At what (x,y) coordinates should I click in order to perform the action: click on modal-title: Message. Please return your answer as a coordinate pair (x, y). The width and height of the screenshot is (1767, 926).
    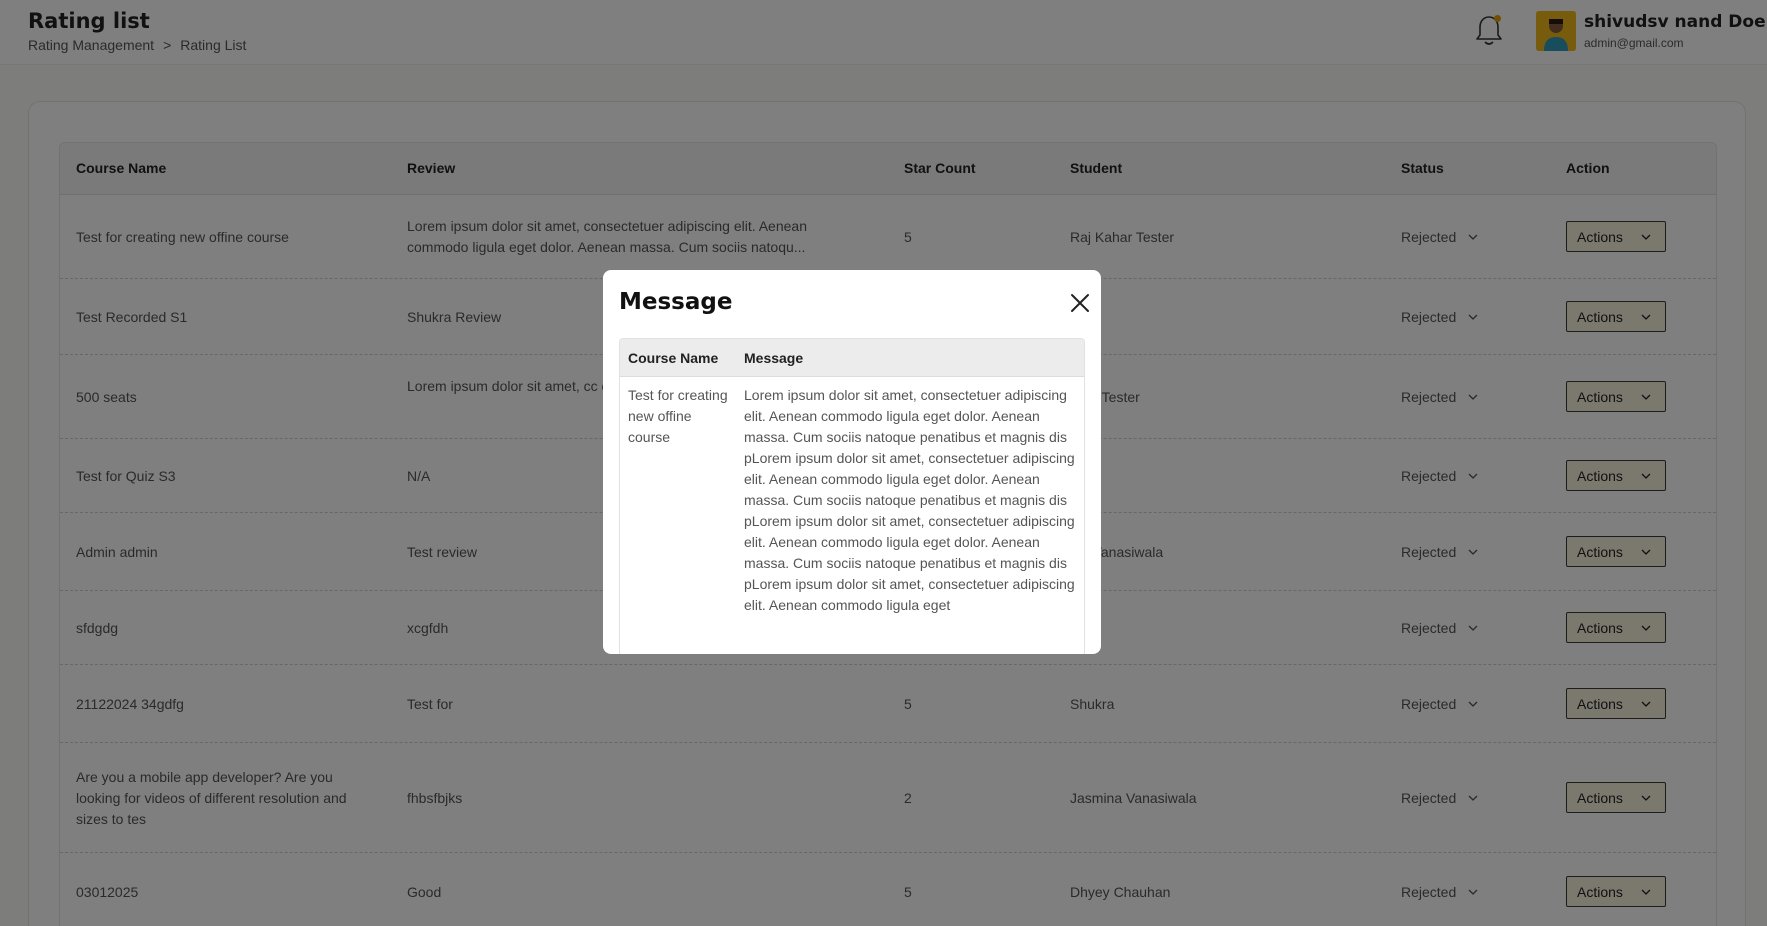
    Looking at the image, I should click on (676, 302).